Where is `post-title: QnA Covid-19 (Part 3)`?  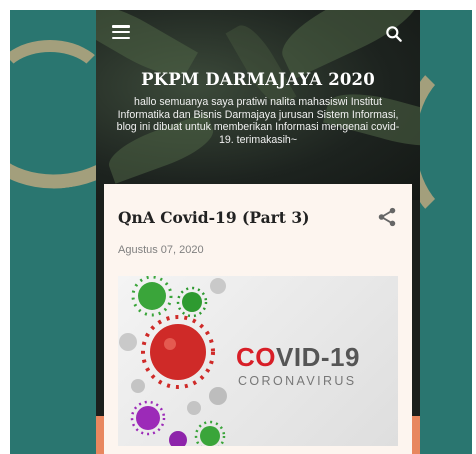
post-title: QnA Covid-19 (Part 3) is located at coordinates (213, 217).